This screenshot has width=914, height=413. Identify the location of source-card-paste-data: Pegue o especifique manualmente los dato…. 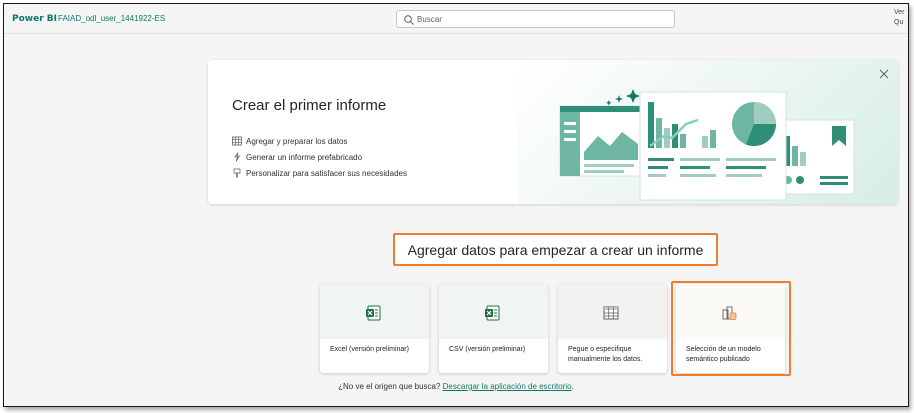
(612, 328).